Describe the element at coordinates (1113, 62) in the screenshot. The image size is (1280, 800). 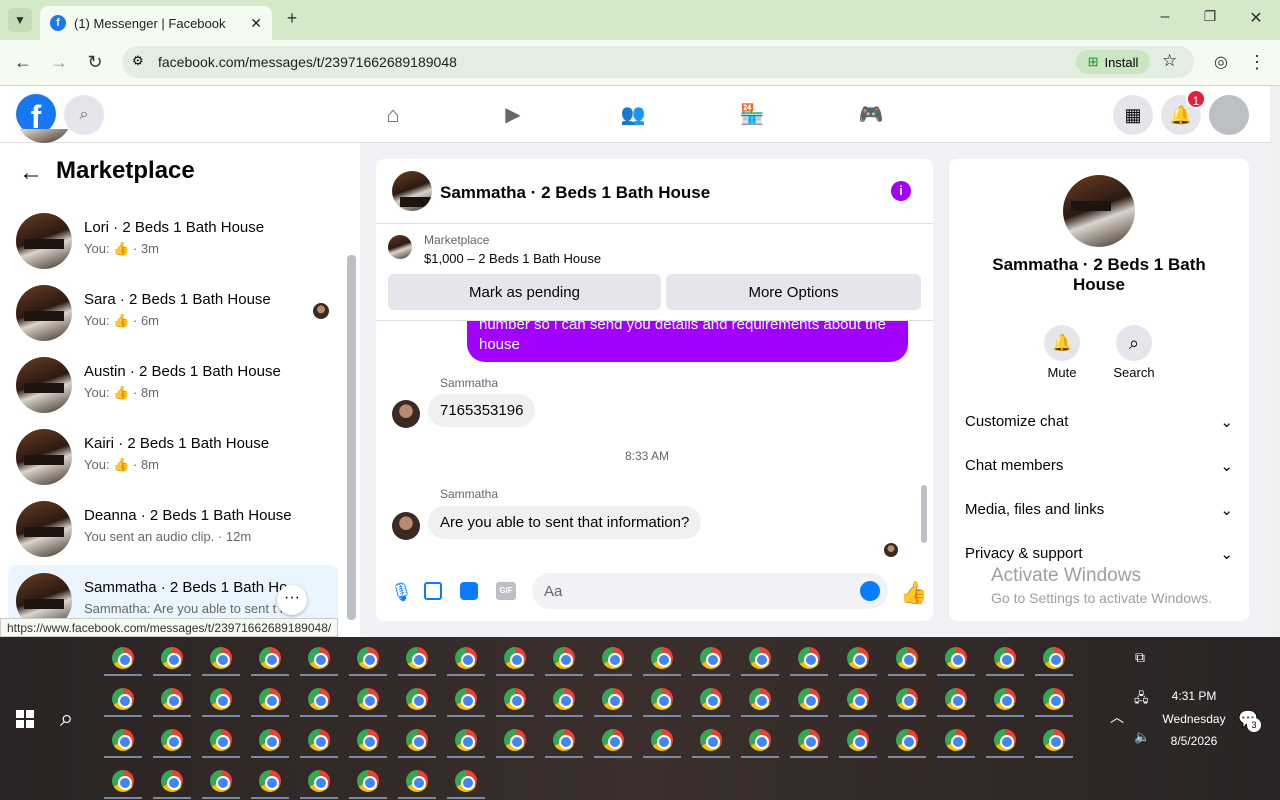
I see `install-button: ⊞ Install` at that location.